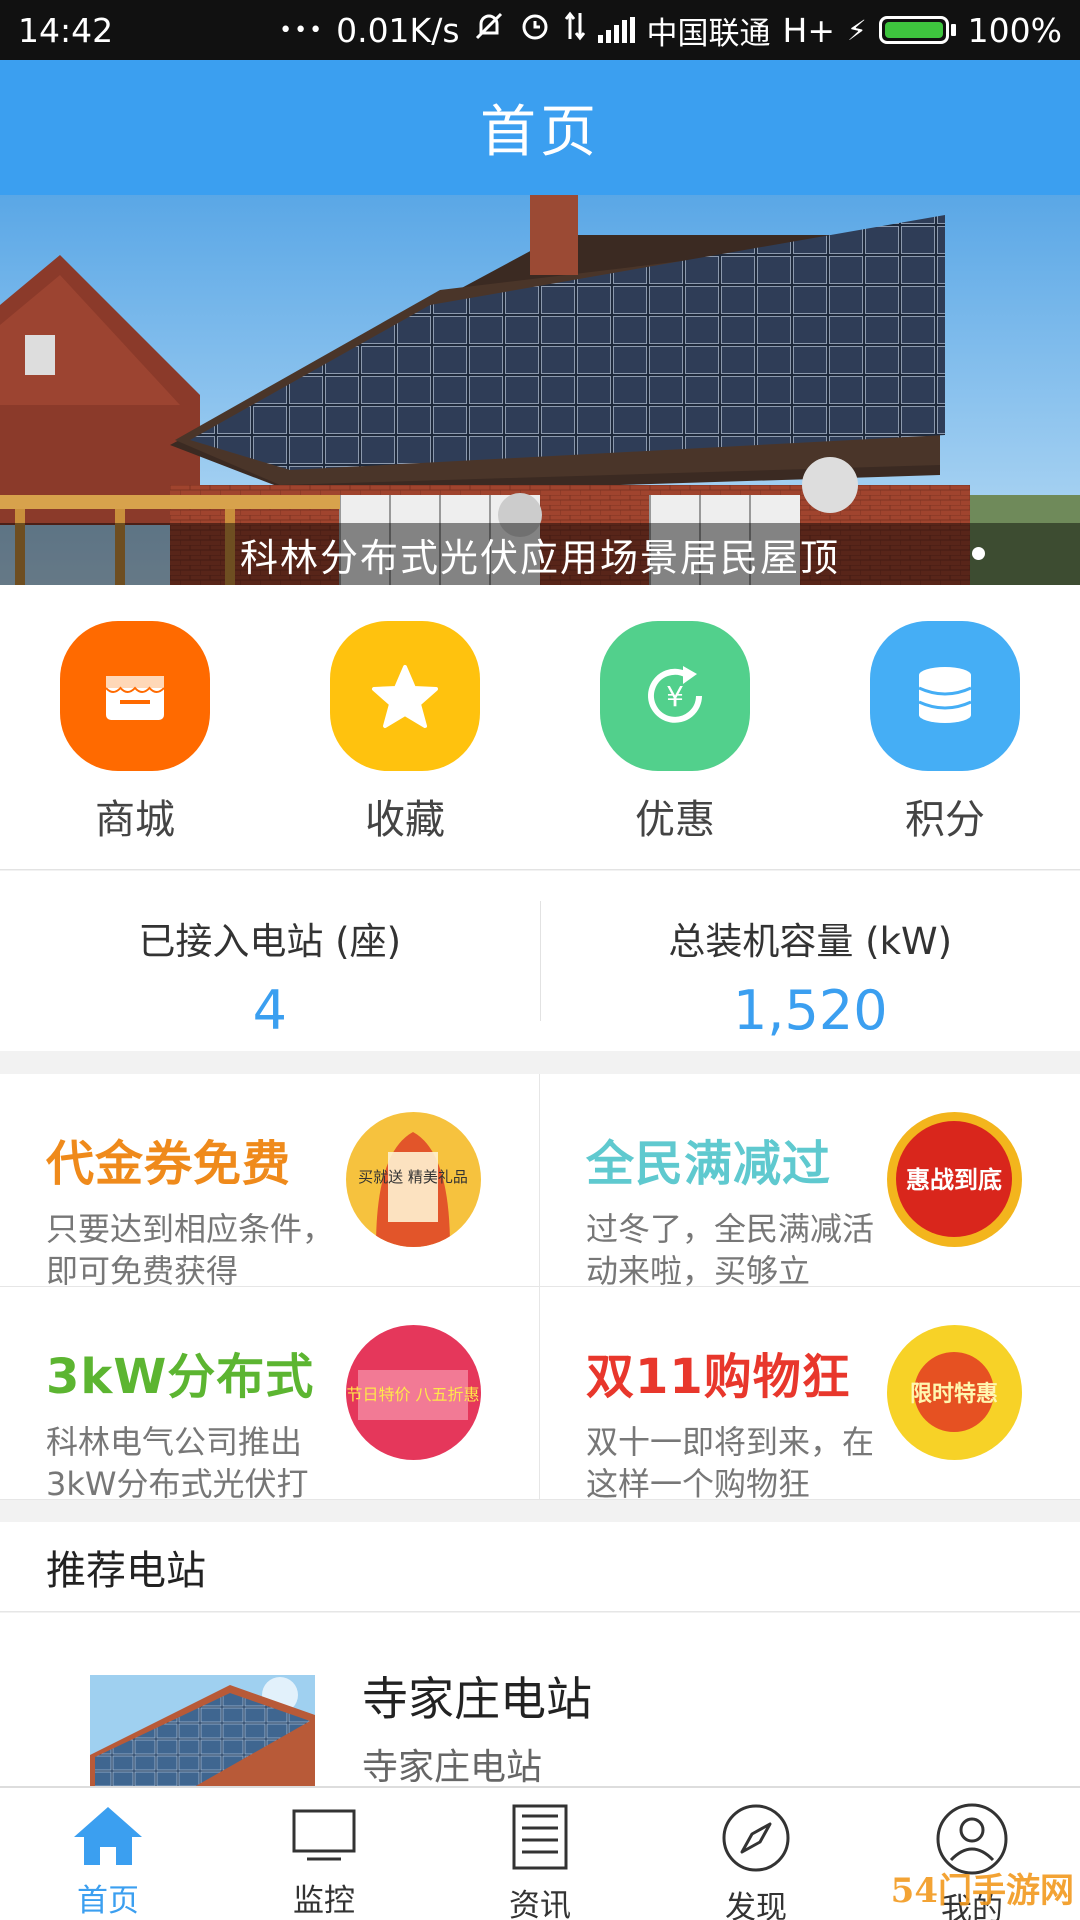  What do you see at coordinates (108, 1834) in the screenshot?
I see `home-icon` at bounding box center [108, 1834].